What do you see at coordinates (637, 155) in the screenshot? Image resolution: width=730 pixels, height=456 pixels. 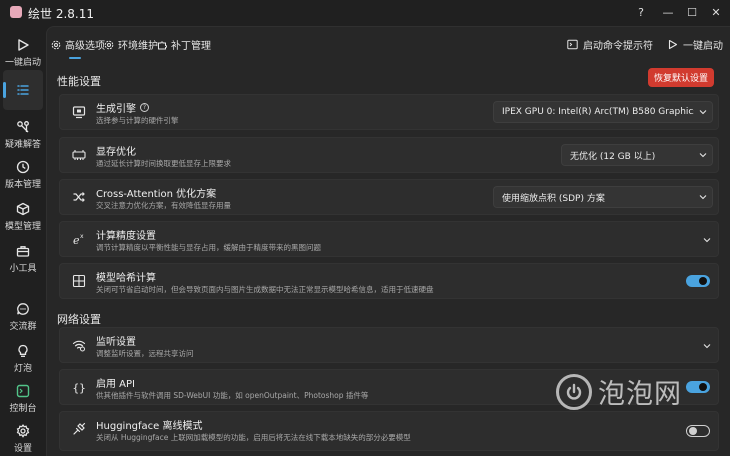 I see `vram-dropdown: 无优化 (12 GB 以上)` at bounding box center [637, 155].